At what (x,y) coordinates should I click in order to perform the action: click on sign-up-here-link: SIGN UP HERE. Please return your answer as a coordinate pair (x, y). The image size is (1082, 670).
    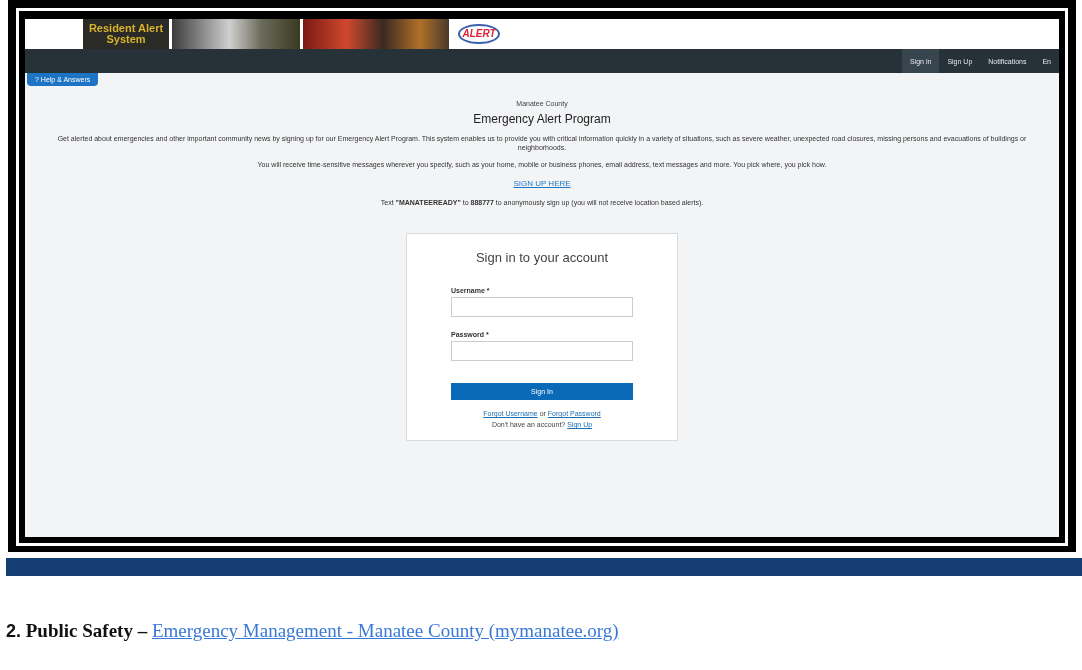
    Looking at the image, I should click on (542, 183).